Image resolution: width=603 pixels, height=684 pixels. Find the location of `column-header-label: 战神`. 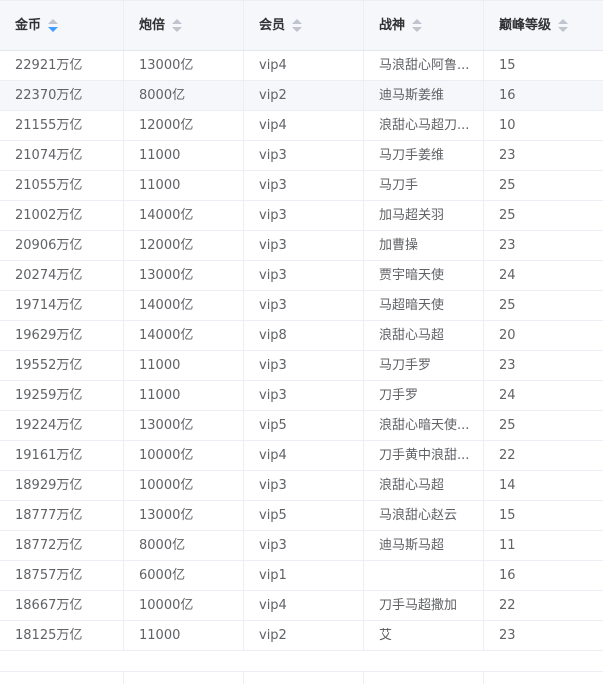

column-header-label: 战神 is located at coordinates (392, 25).